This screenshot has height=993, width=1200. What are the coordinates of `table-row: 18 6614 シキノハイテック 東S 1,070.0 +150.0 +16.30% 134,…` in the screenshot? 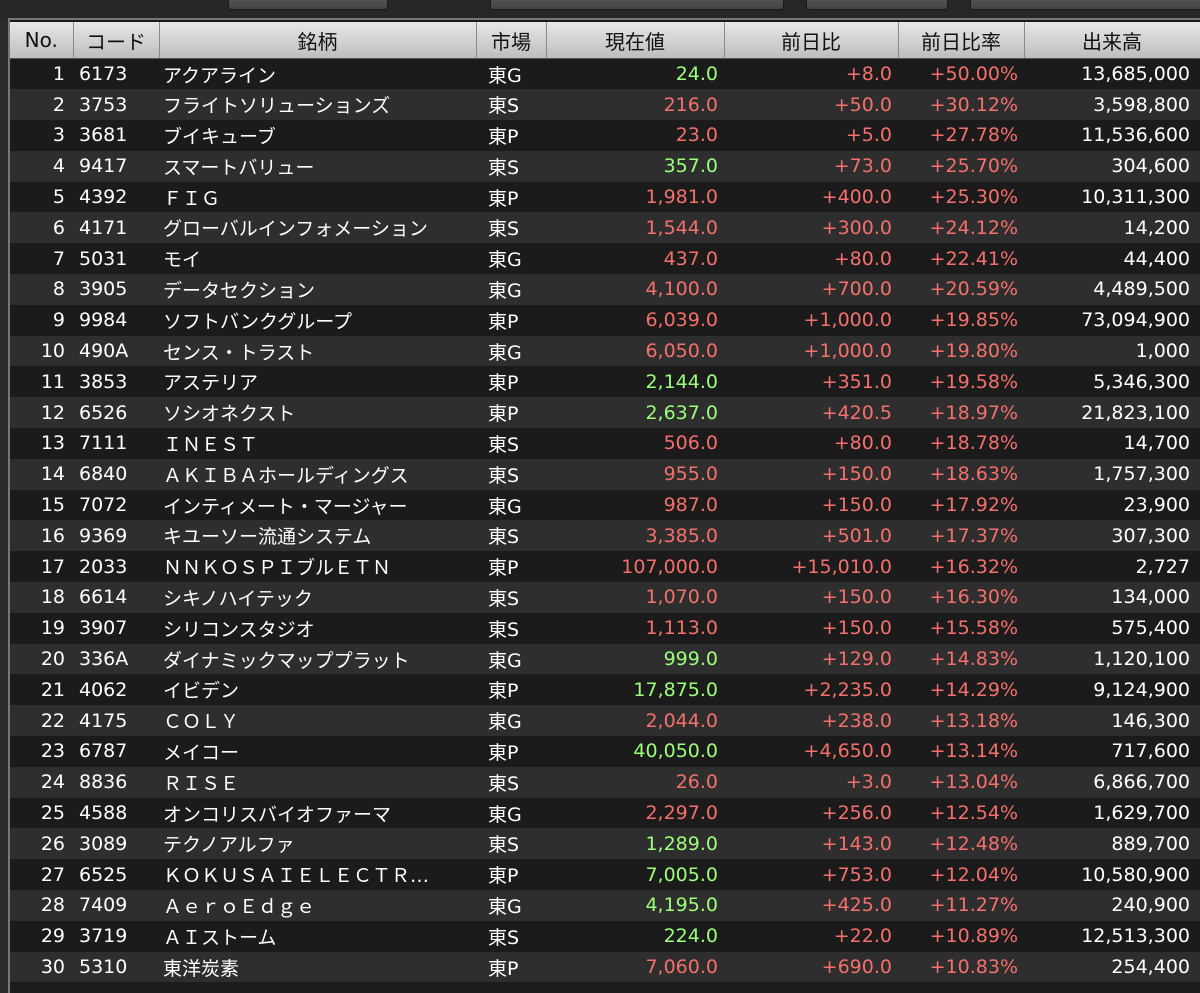 It's located at (605, 597).